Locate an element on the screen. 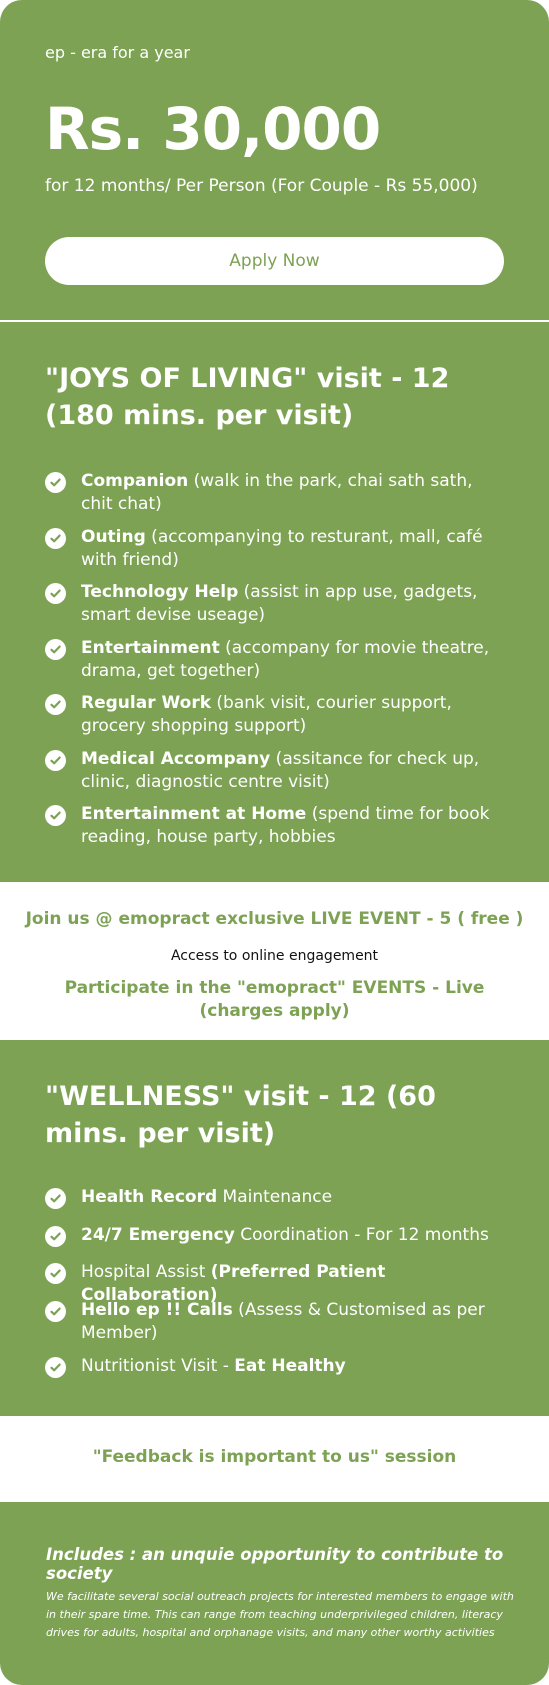 The height and width of the screenshot is (1685, 549). feedback-session-label: "Feedback is important to us" session is located at coordinates (274, 1457).